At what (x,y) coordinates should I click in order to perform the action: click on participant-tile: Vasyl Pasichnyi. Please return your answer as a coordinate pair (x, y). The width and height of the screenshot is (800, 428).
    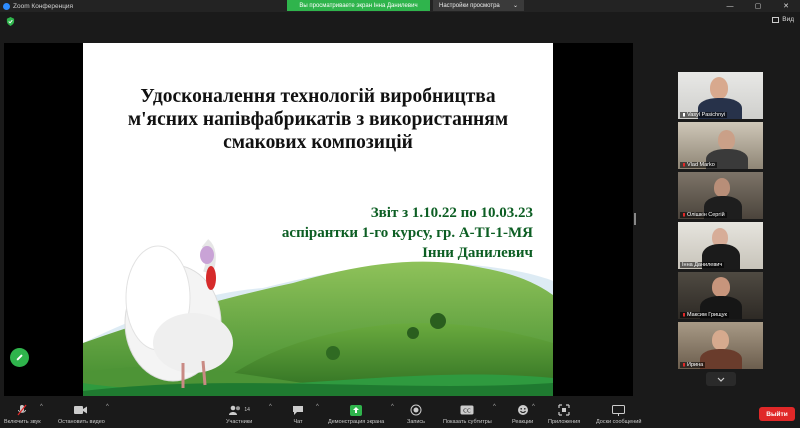
    Looking at the image, I should click on (720, 95).